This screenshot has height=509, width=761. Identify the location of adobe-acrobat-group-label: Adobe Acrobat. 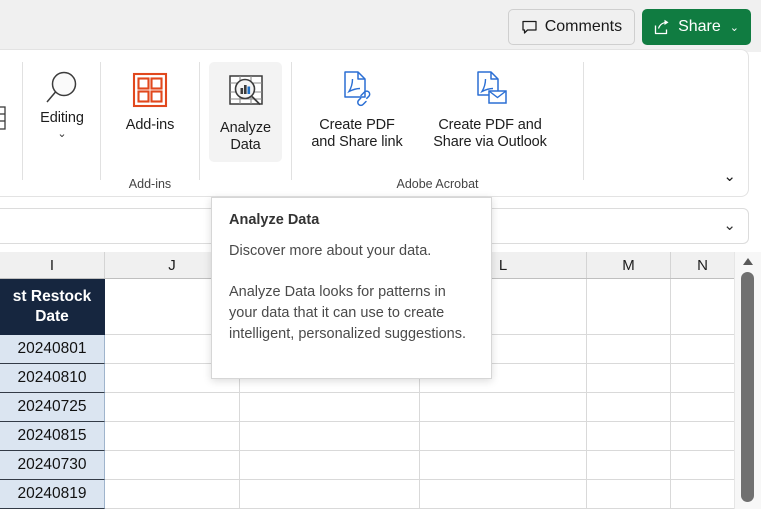
(437, 184).